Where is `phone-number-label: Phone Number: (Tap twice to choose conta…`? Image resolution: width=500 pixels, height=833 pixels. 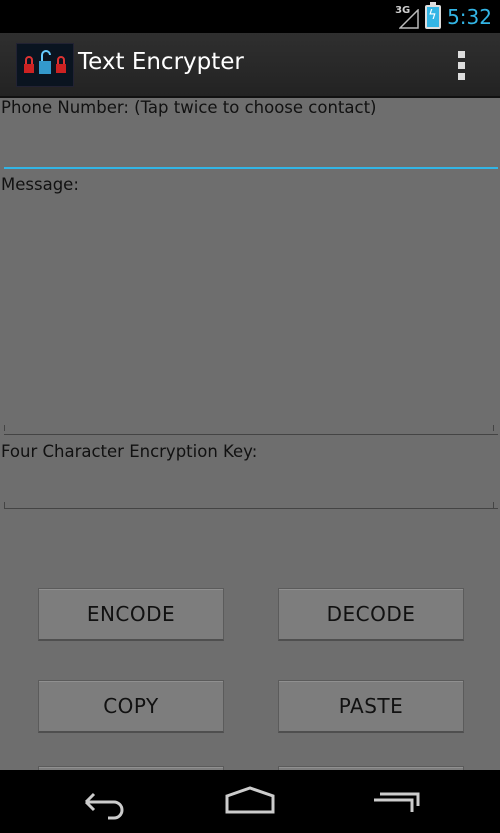 phone-number-label: Phone Number: (Tap twice to choose conta… is located at coordinates (189, 107).